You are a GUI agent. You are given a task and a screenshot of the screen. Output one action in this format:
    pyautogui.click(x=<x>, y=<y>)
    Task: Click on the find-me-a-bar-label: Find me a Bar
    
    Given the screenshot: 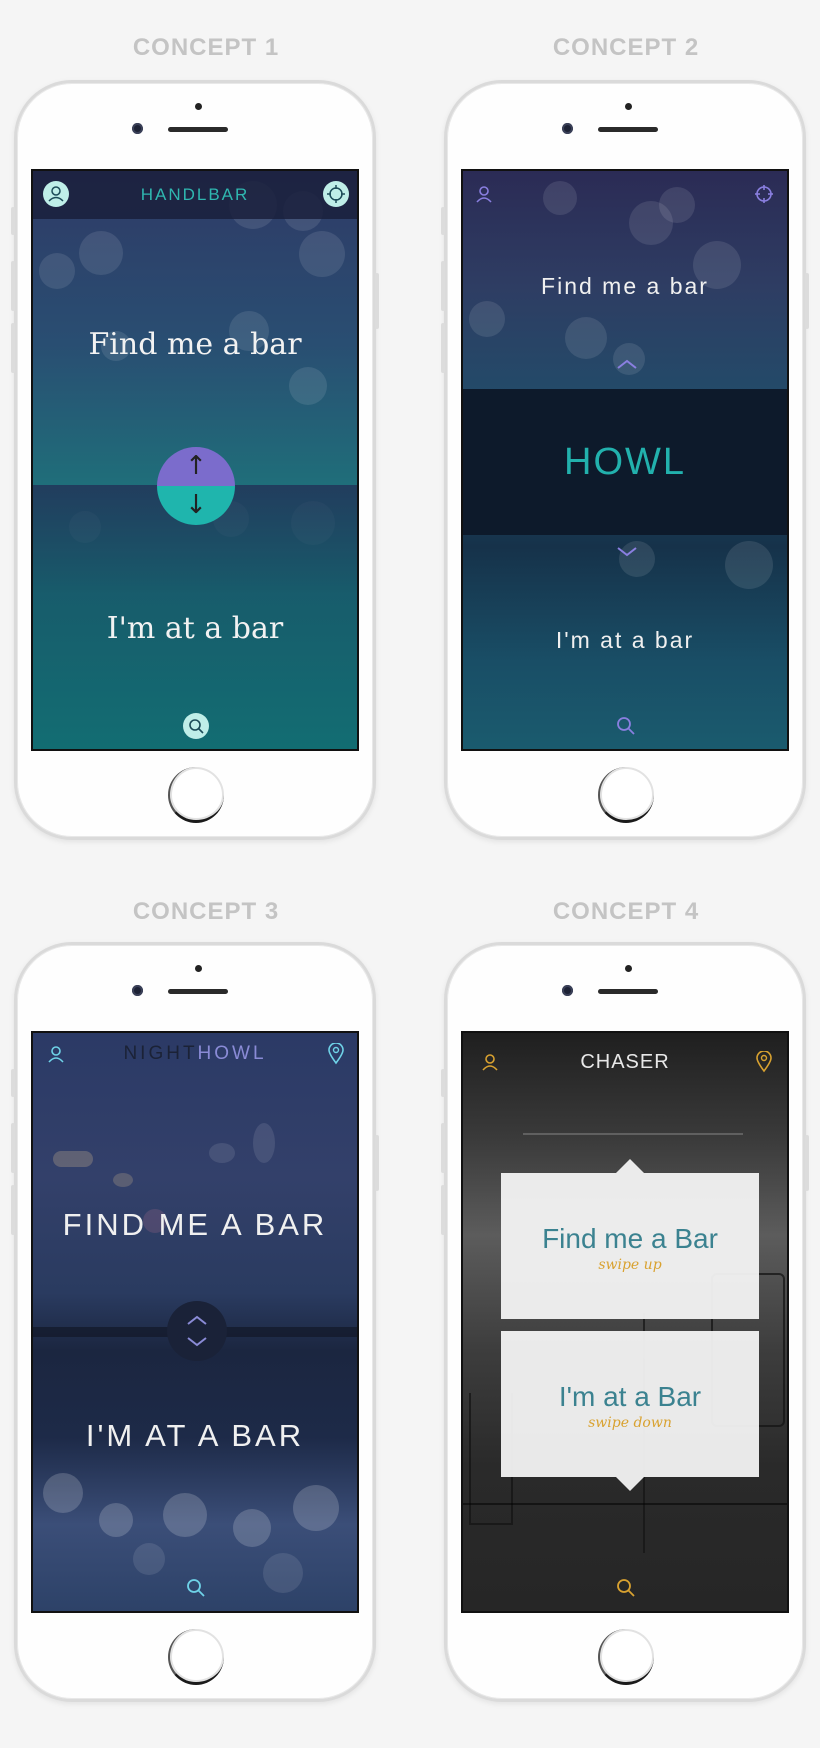 What is the action you would take?
    pyautogui.click(x=630, y=1238)
    